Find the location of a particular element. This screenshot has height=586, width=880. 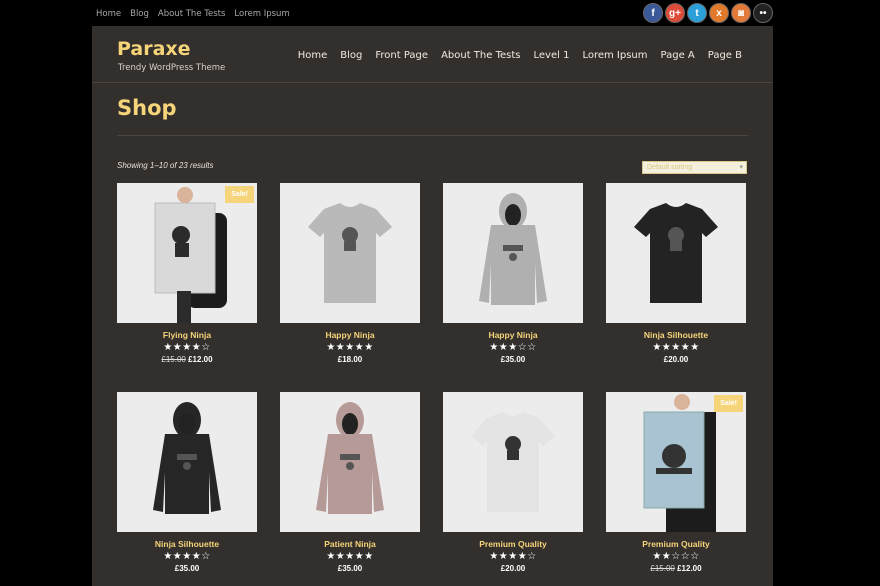

site-title: Paraxe is located at coordinates (154, 49).